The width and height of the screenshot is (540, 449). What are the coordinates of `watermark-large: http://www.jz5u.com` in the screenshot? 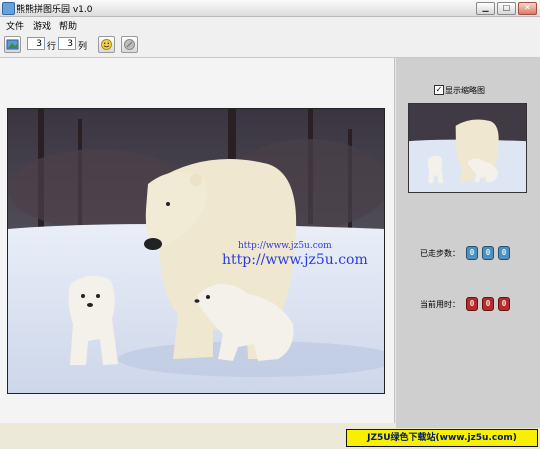 It's located at (295, 260).